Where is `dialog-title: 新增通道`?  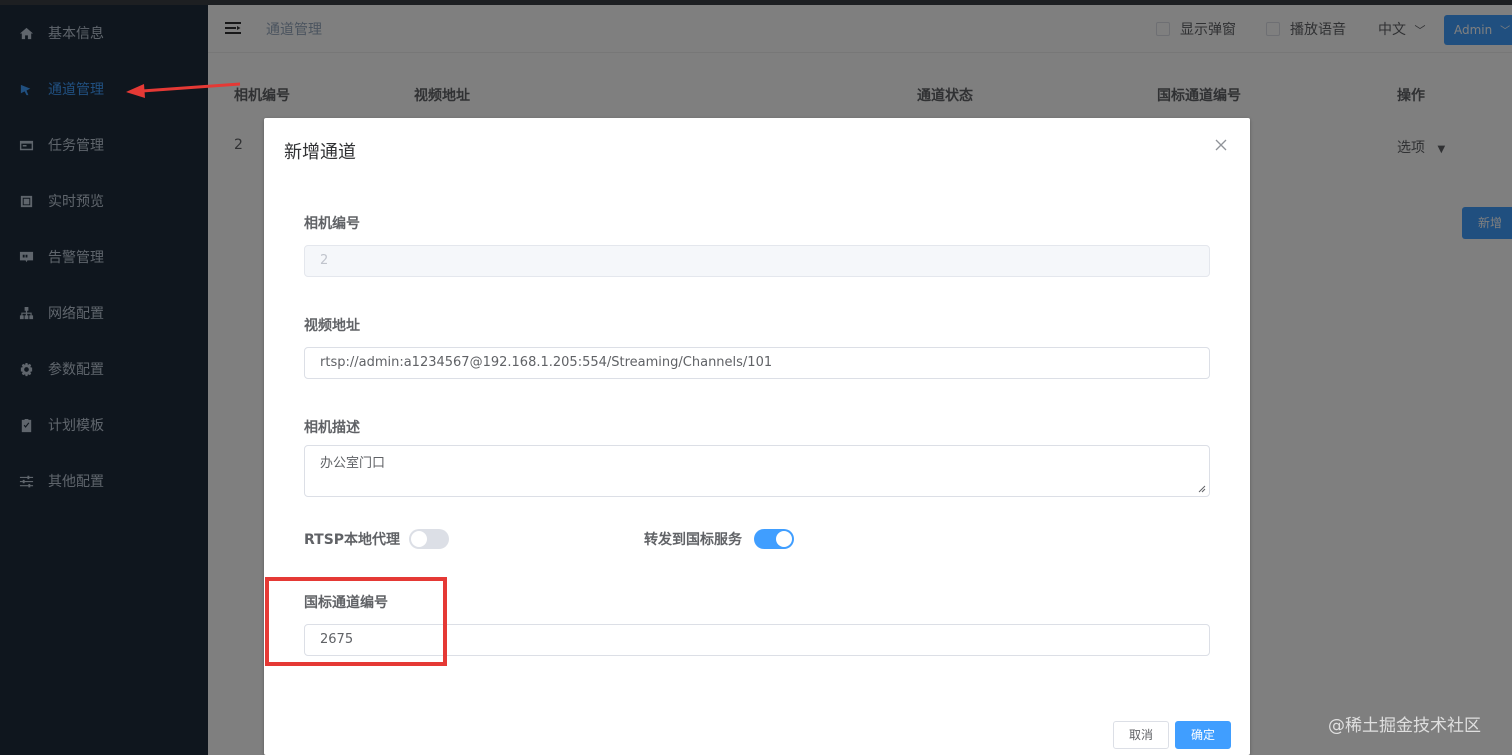
dialog-title: 新增通道 is located at coordinates (320, 152).